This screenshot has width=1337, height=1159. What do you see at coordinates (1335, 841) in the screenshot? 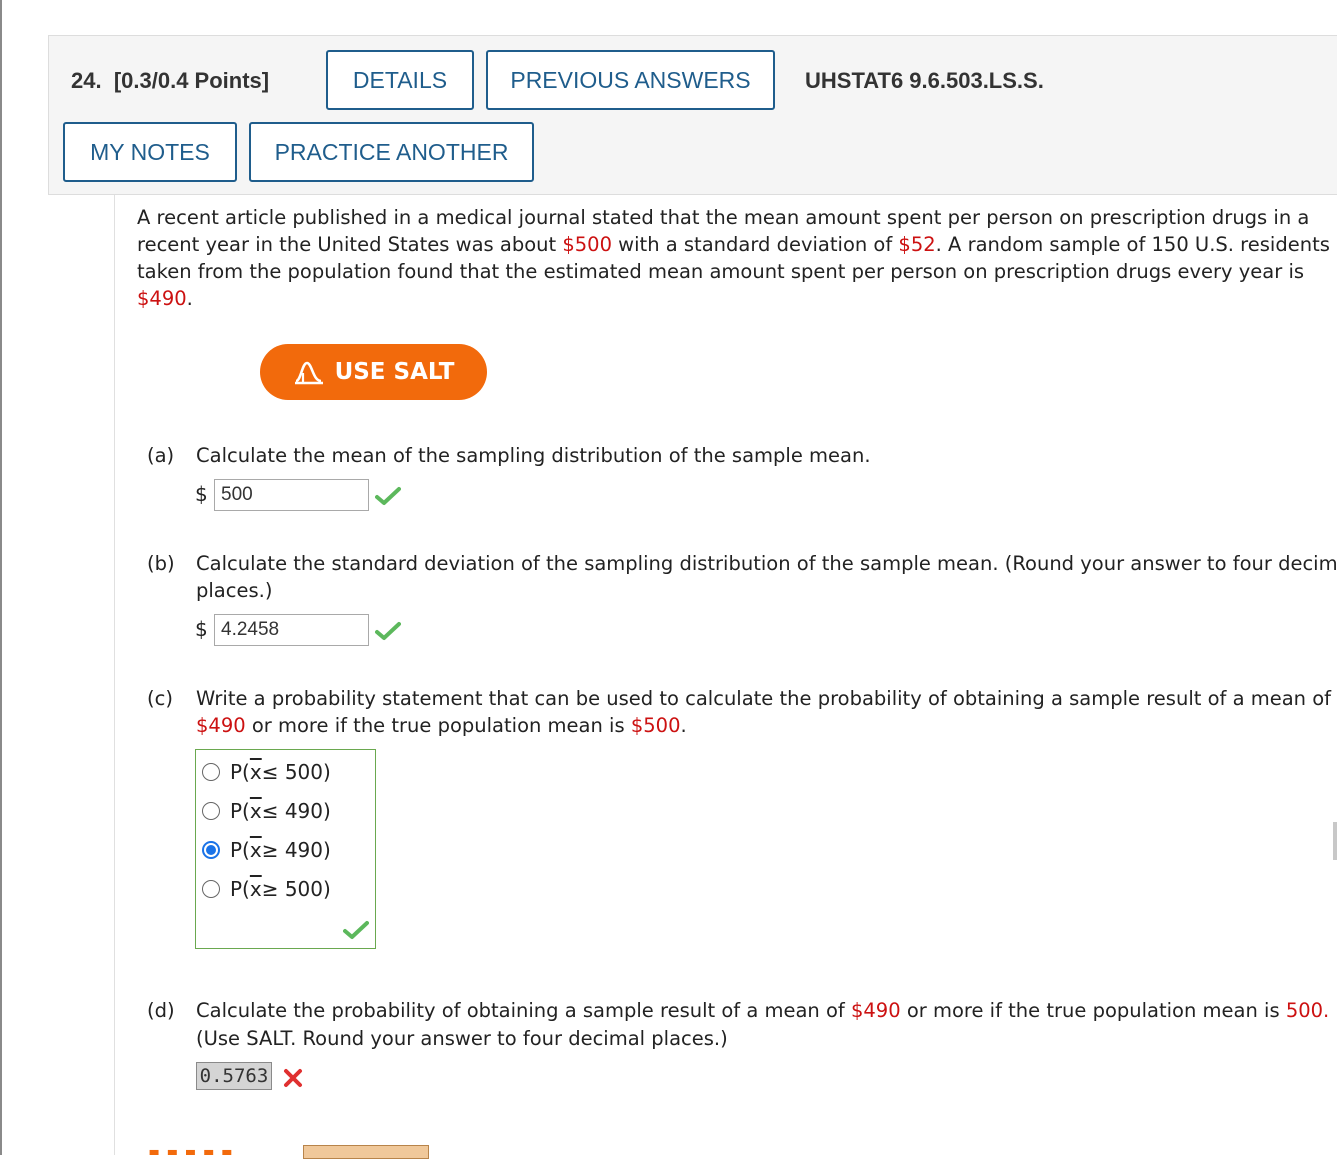
I see `scrollbar-thumb` at bounding box center [1335, 841].